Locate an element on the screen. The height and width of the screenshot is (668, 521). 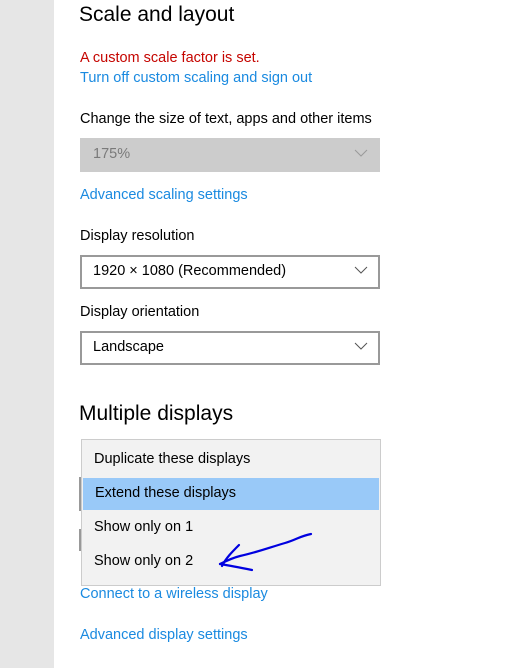
scale-value: 175% is located at coordinates (112, 154).